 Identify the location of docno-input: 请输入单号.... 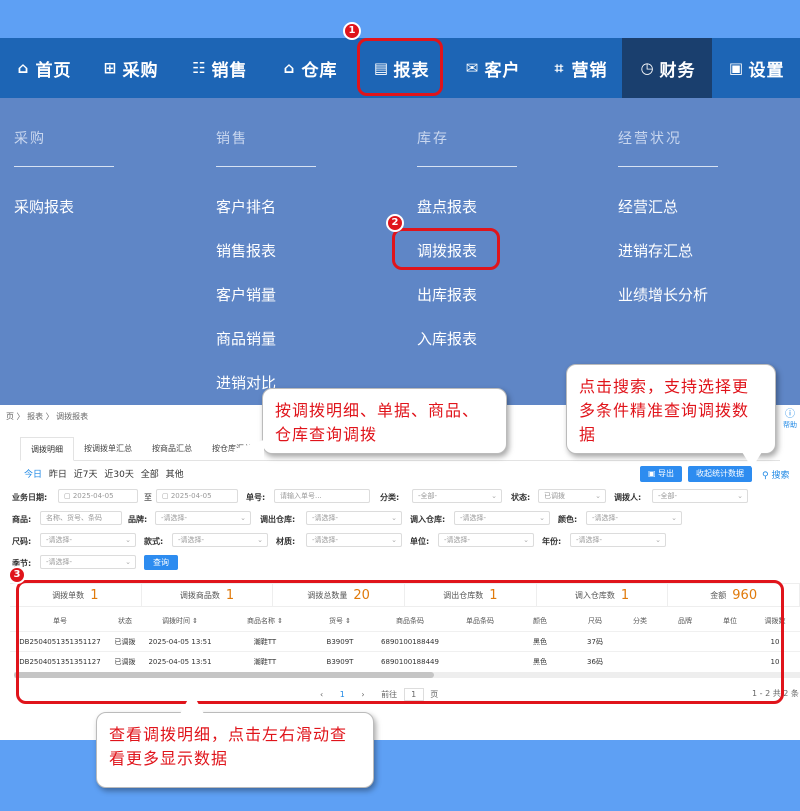
(322, 496).